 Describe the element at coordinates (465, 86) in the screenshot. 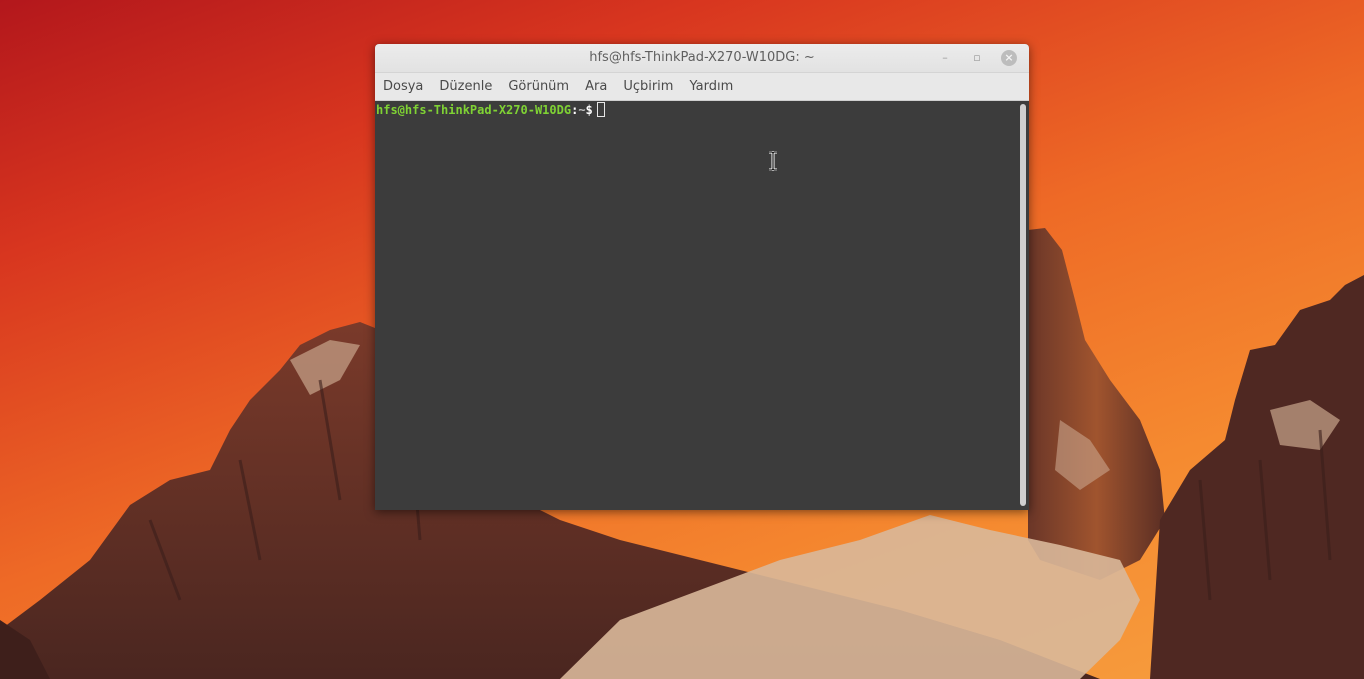

I see `menu-duzenle: Düzenle` at that location.